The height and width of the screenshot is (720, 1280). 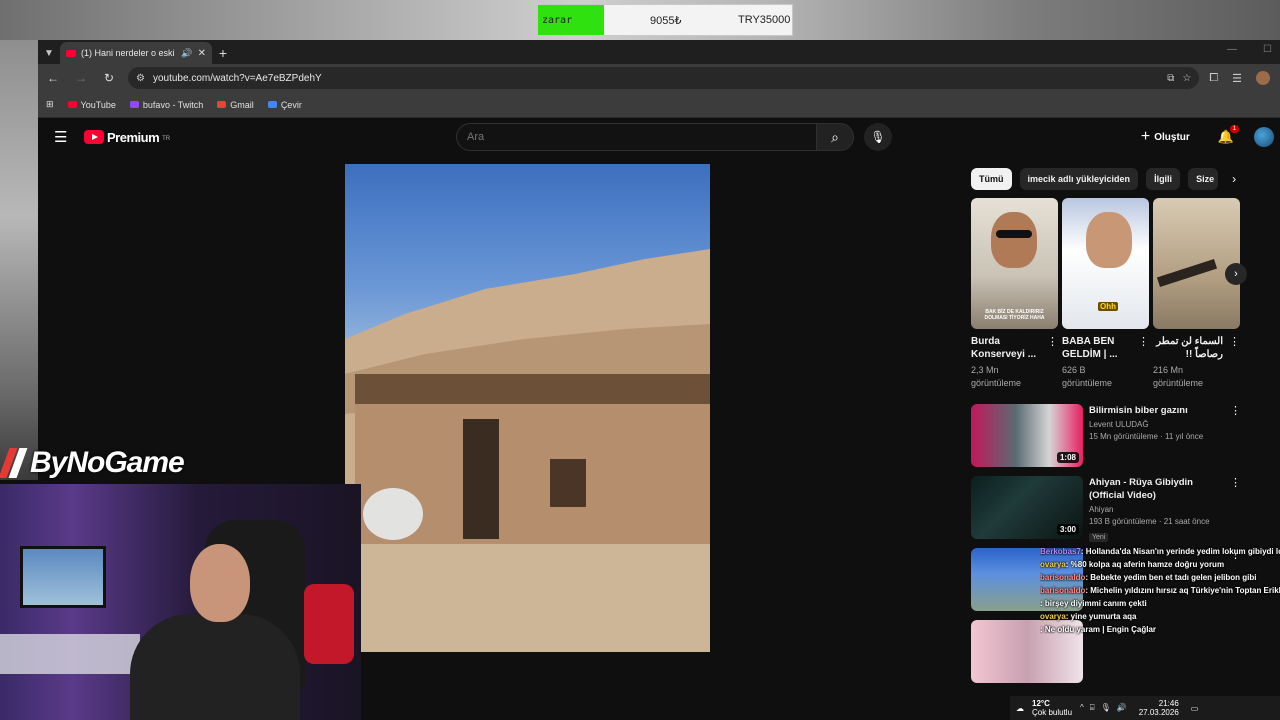 What do you see at coordinates (571, 20) in the screenshot?
I see `donation-tag: zarar` at bounding box center [571, 20].